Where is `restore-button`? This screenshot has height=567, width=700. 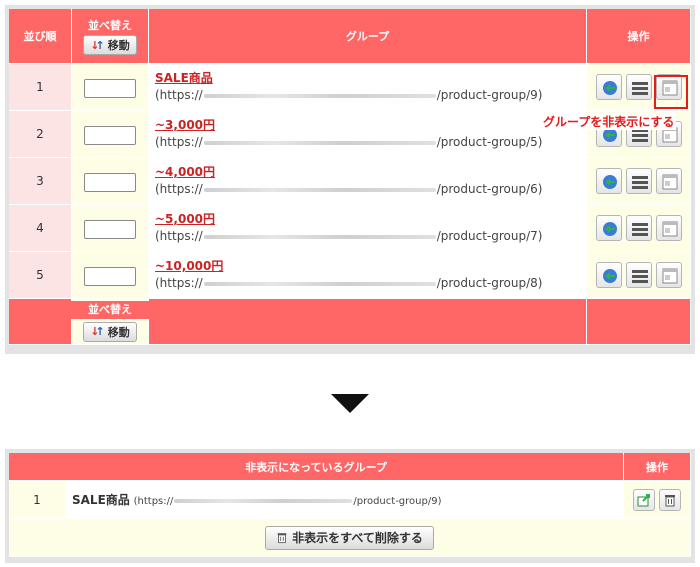
restore-button is located at coordinates (644, 499).